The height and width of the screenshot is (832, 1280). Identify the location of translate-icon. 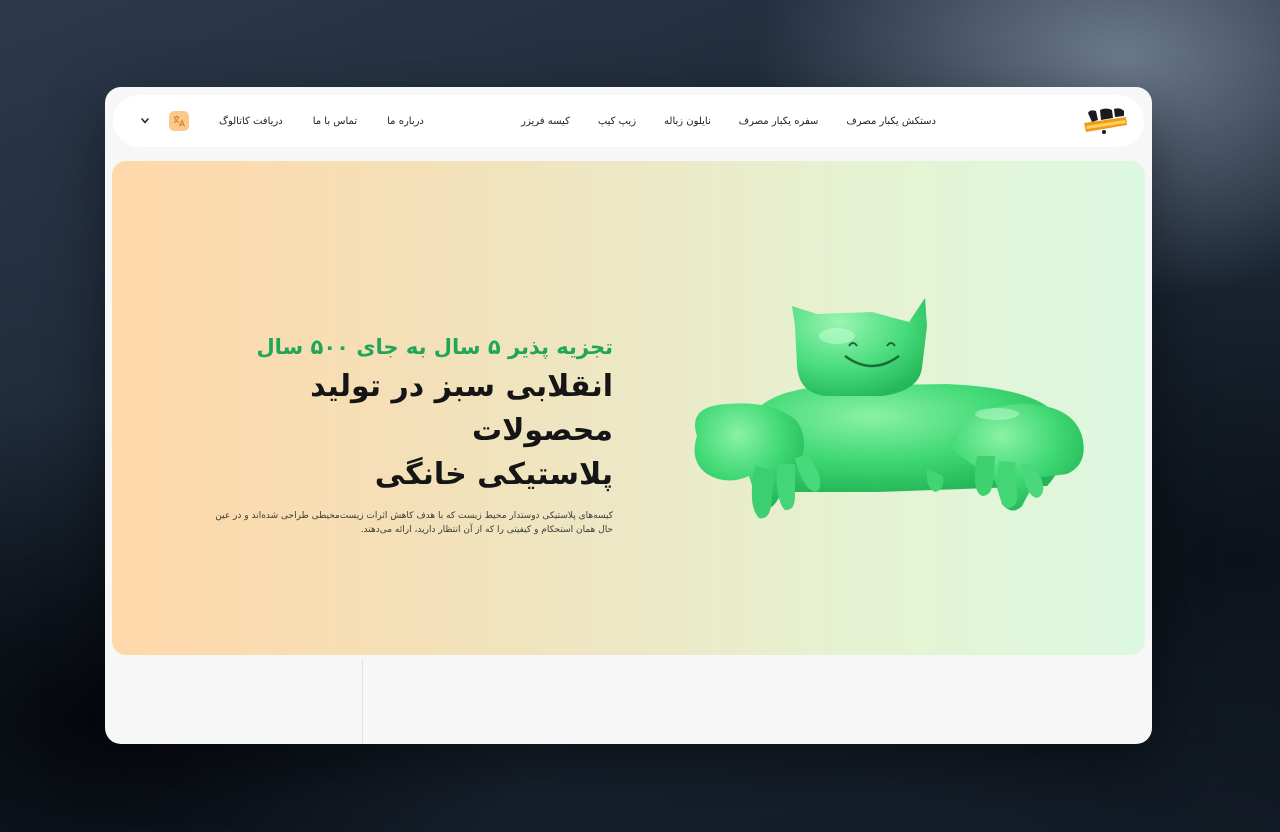
(179, 121).